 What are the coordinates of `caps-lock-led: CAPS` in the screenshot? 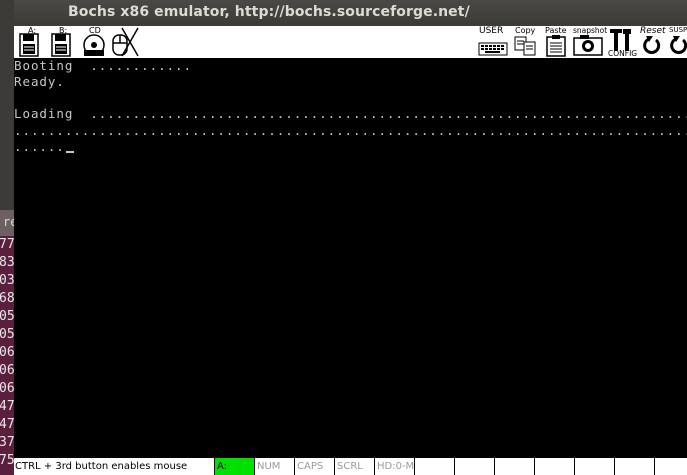 It's located at (314, 466).